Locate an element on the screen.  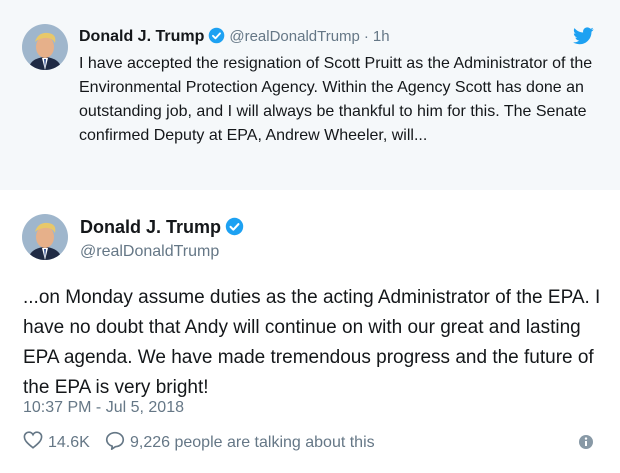
like-count: 14.6K is located at coordinates (69, 442).